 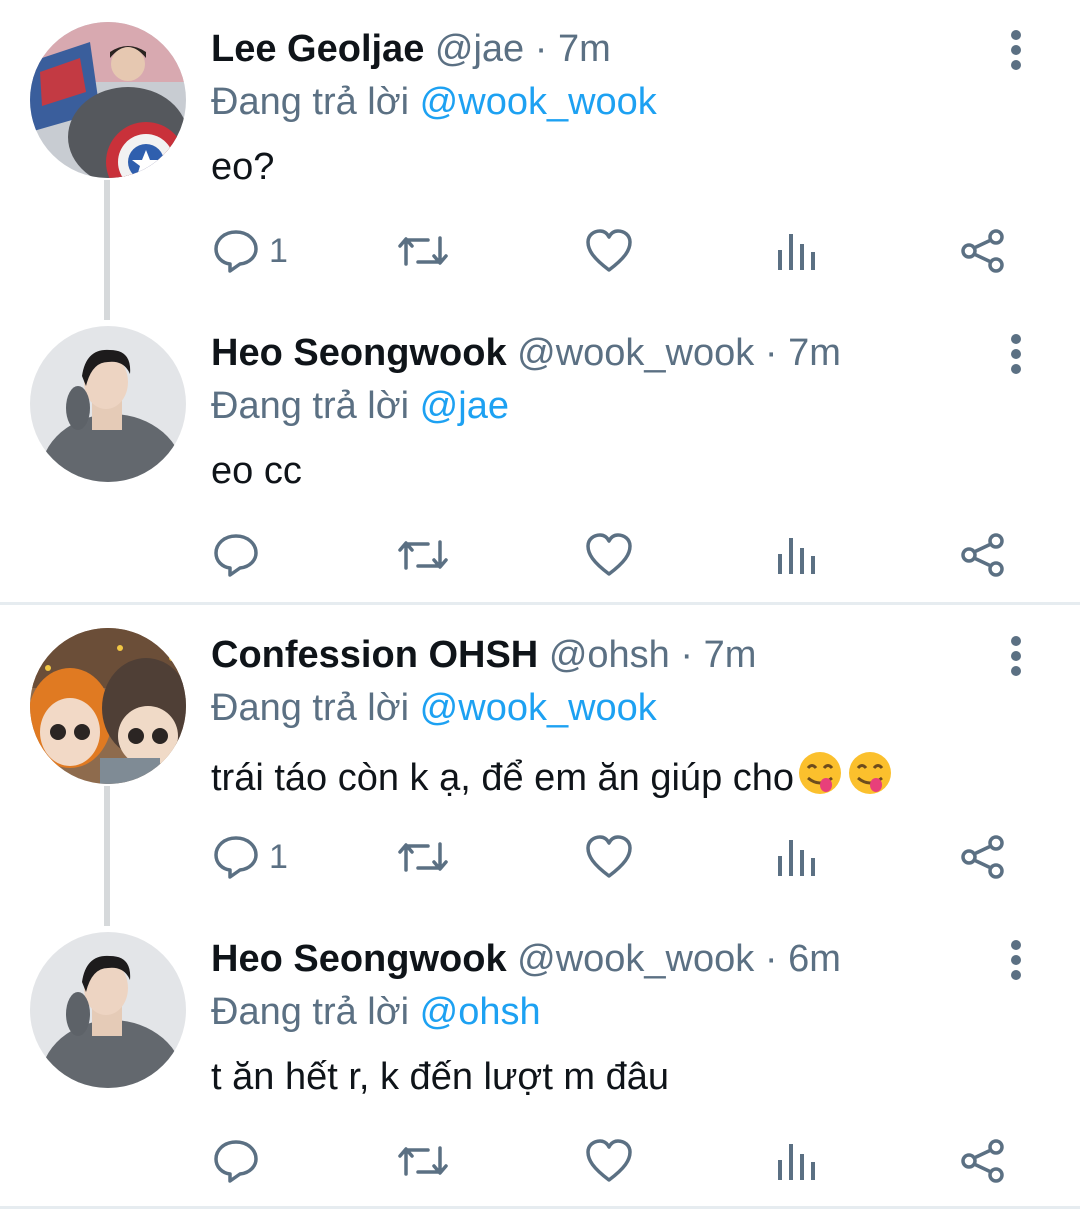 I want to click on username: @ohsh, so click(x=609, y=655).